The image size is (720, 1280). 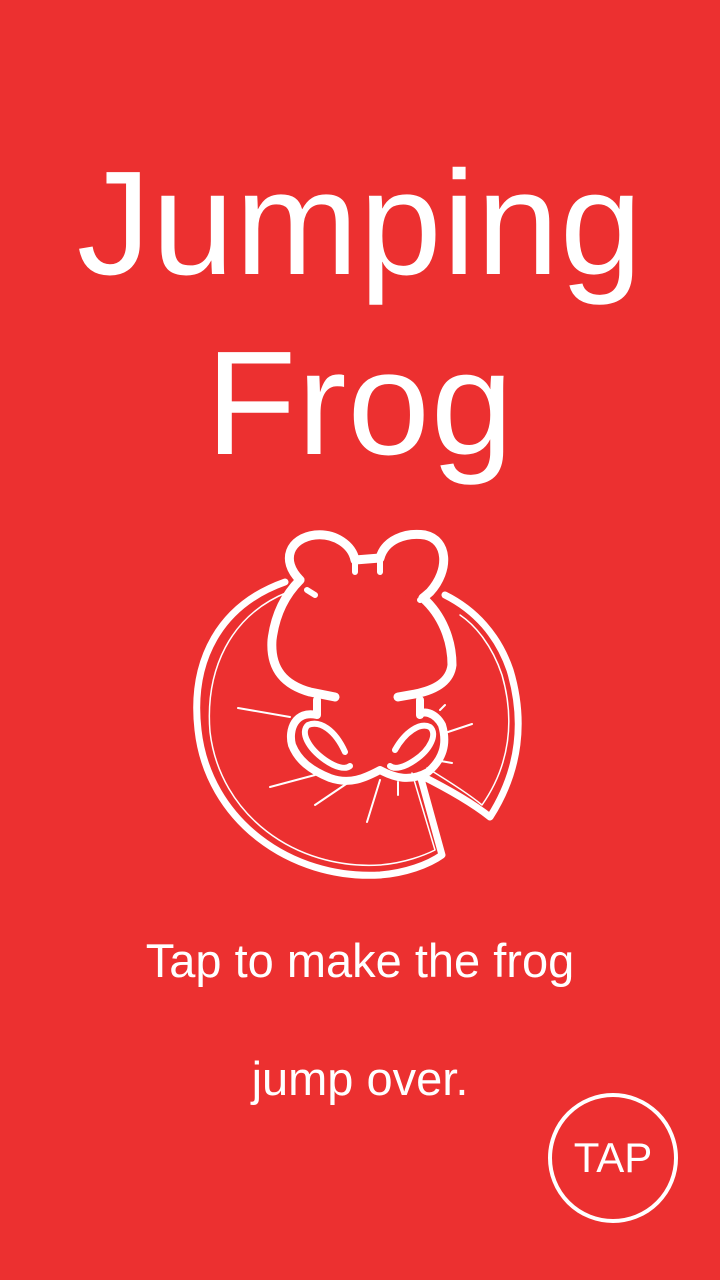 I want to click on frog-on-lily-pad-icon, so click(x=357, y=704).